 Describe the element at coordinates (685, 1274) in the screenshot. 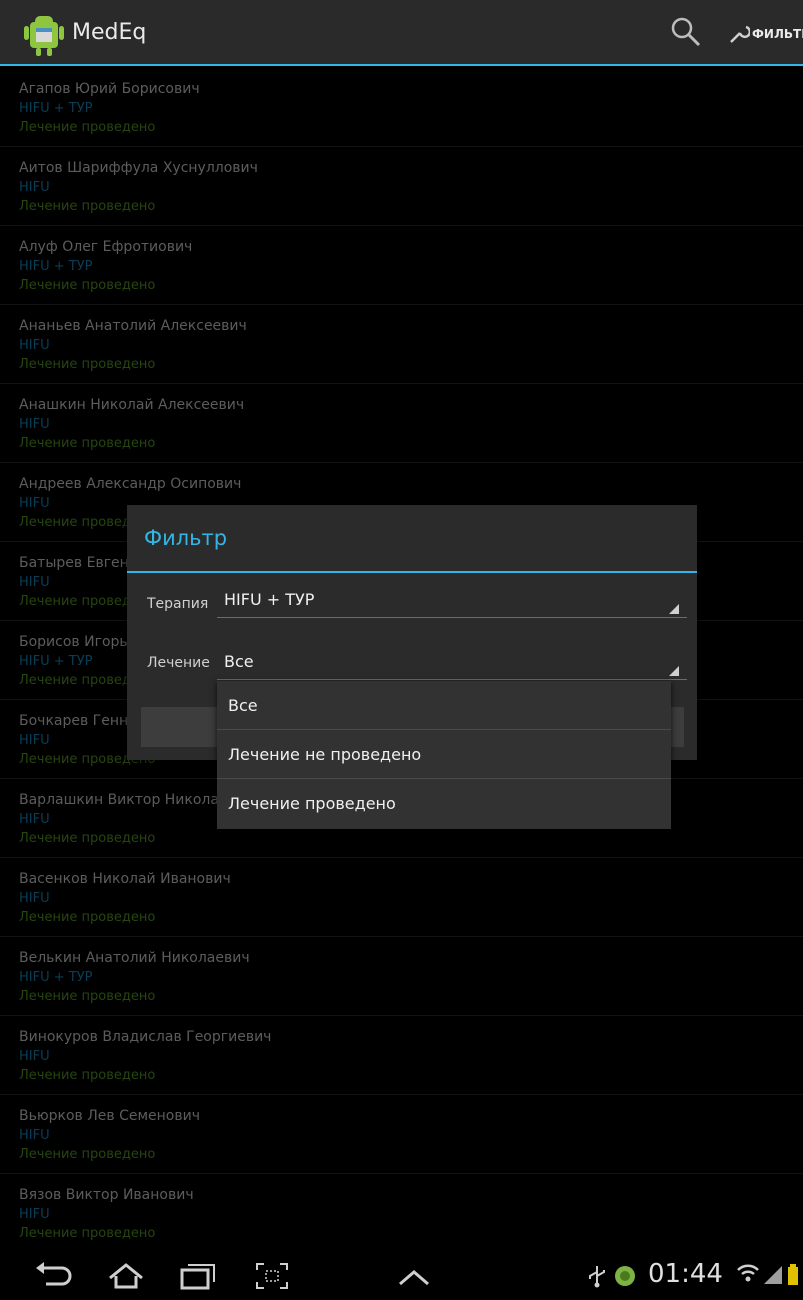

I see `status-clock: 01:44` at that location.